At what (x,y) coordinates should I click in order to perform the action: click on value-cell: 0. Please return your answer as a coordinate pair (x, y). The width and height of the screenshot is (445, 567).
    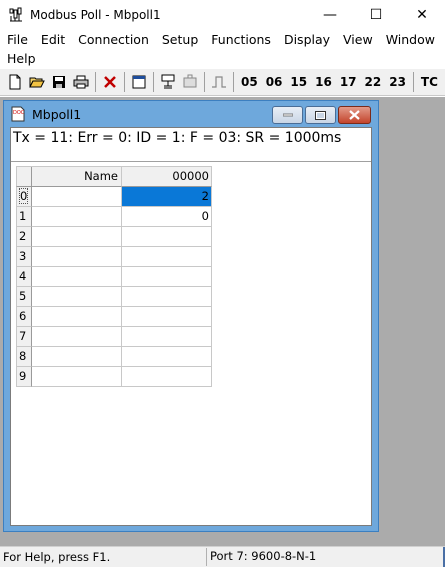
    Looking at the image, I should click on (167, 217).